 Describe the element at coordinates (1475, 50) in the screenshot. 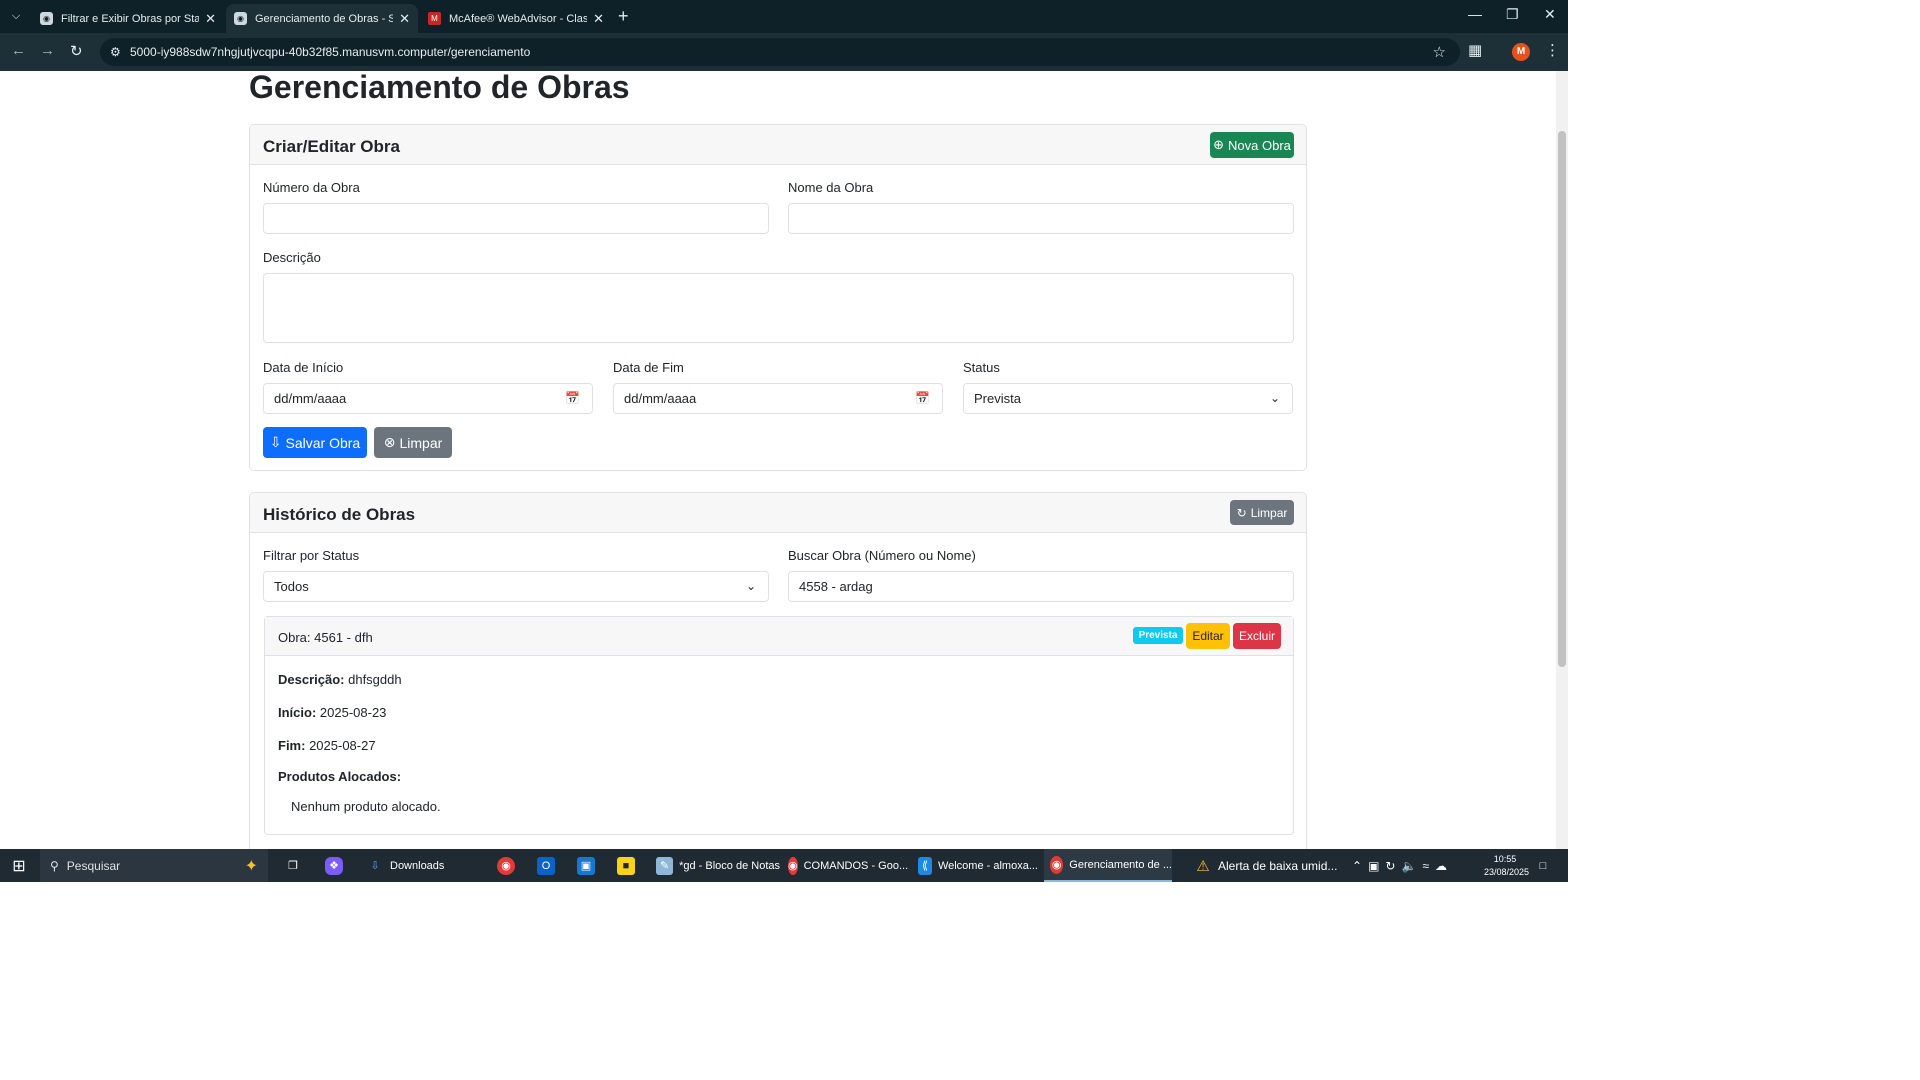

I see `extensions-puzzle-icon: ▦` at that location.